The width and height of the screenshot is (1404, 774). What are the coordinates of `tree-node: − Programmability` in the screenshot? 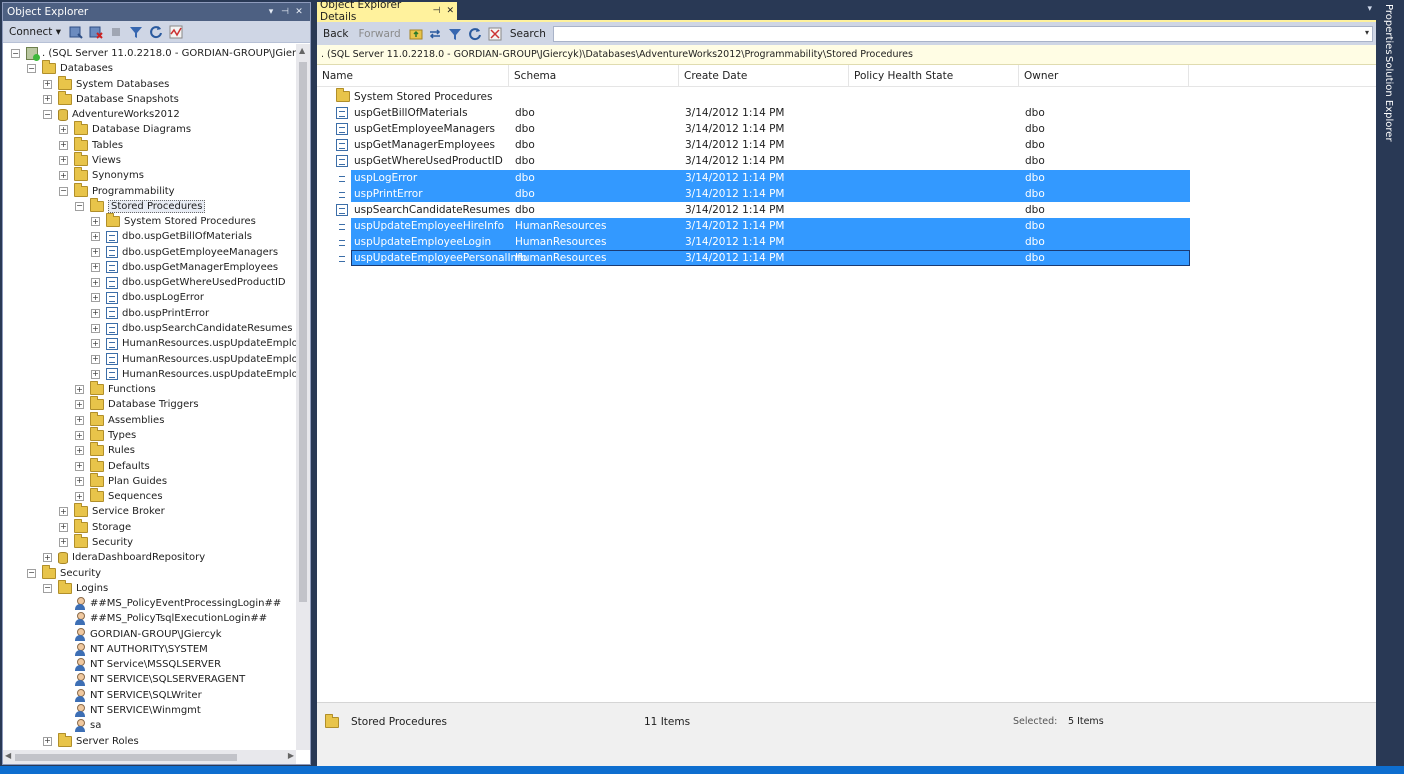 It's located at (117, 190).